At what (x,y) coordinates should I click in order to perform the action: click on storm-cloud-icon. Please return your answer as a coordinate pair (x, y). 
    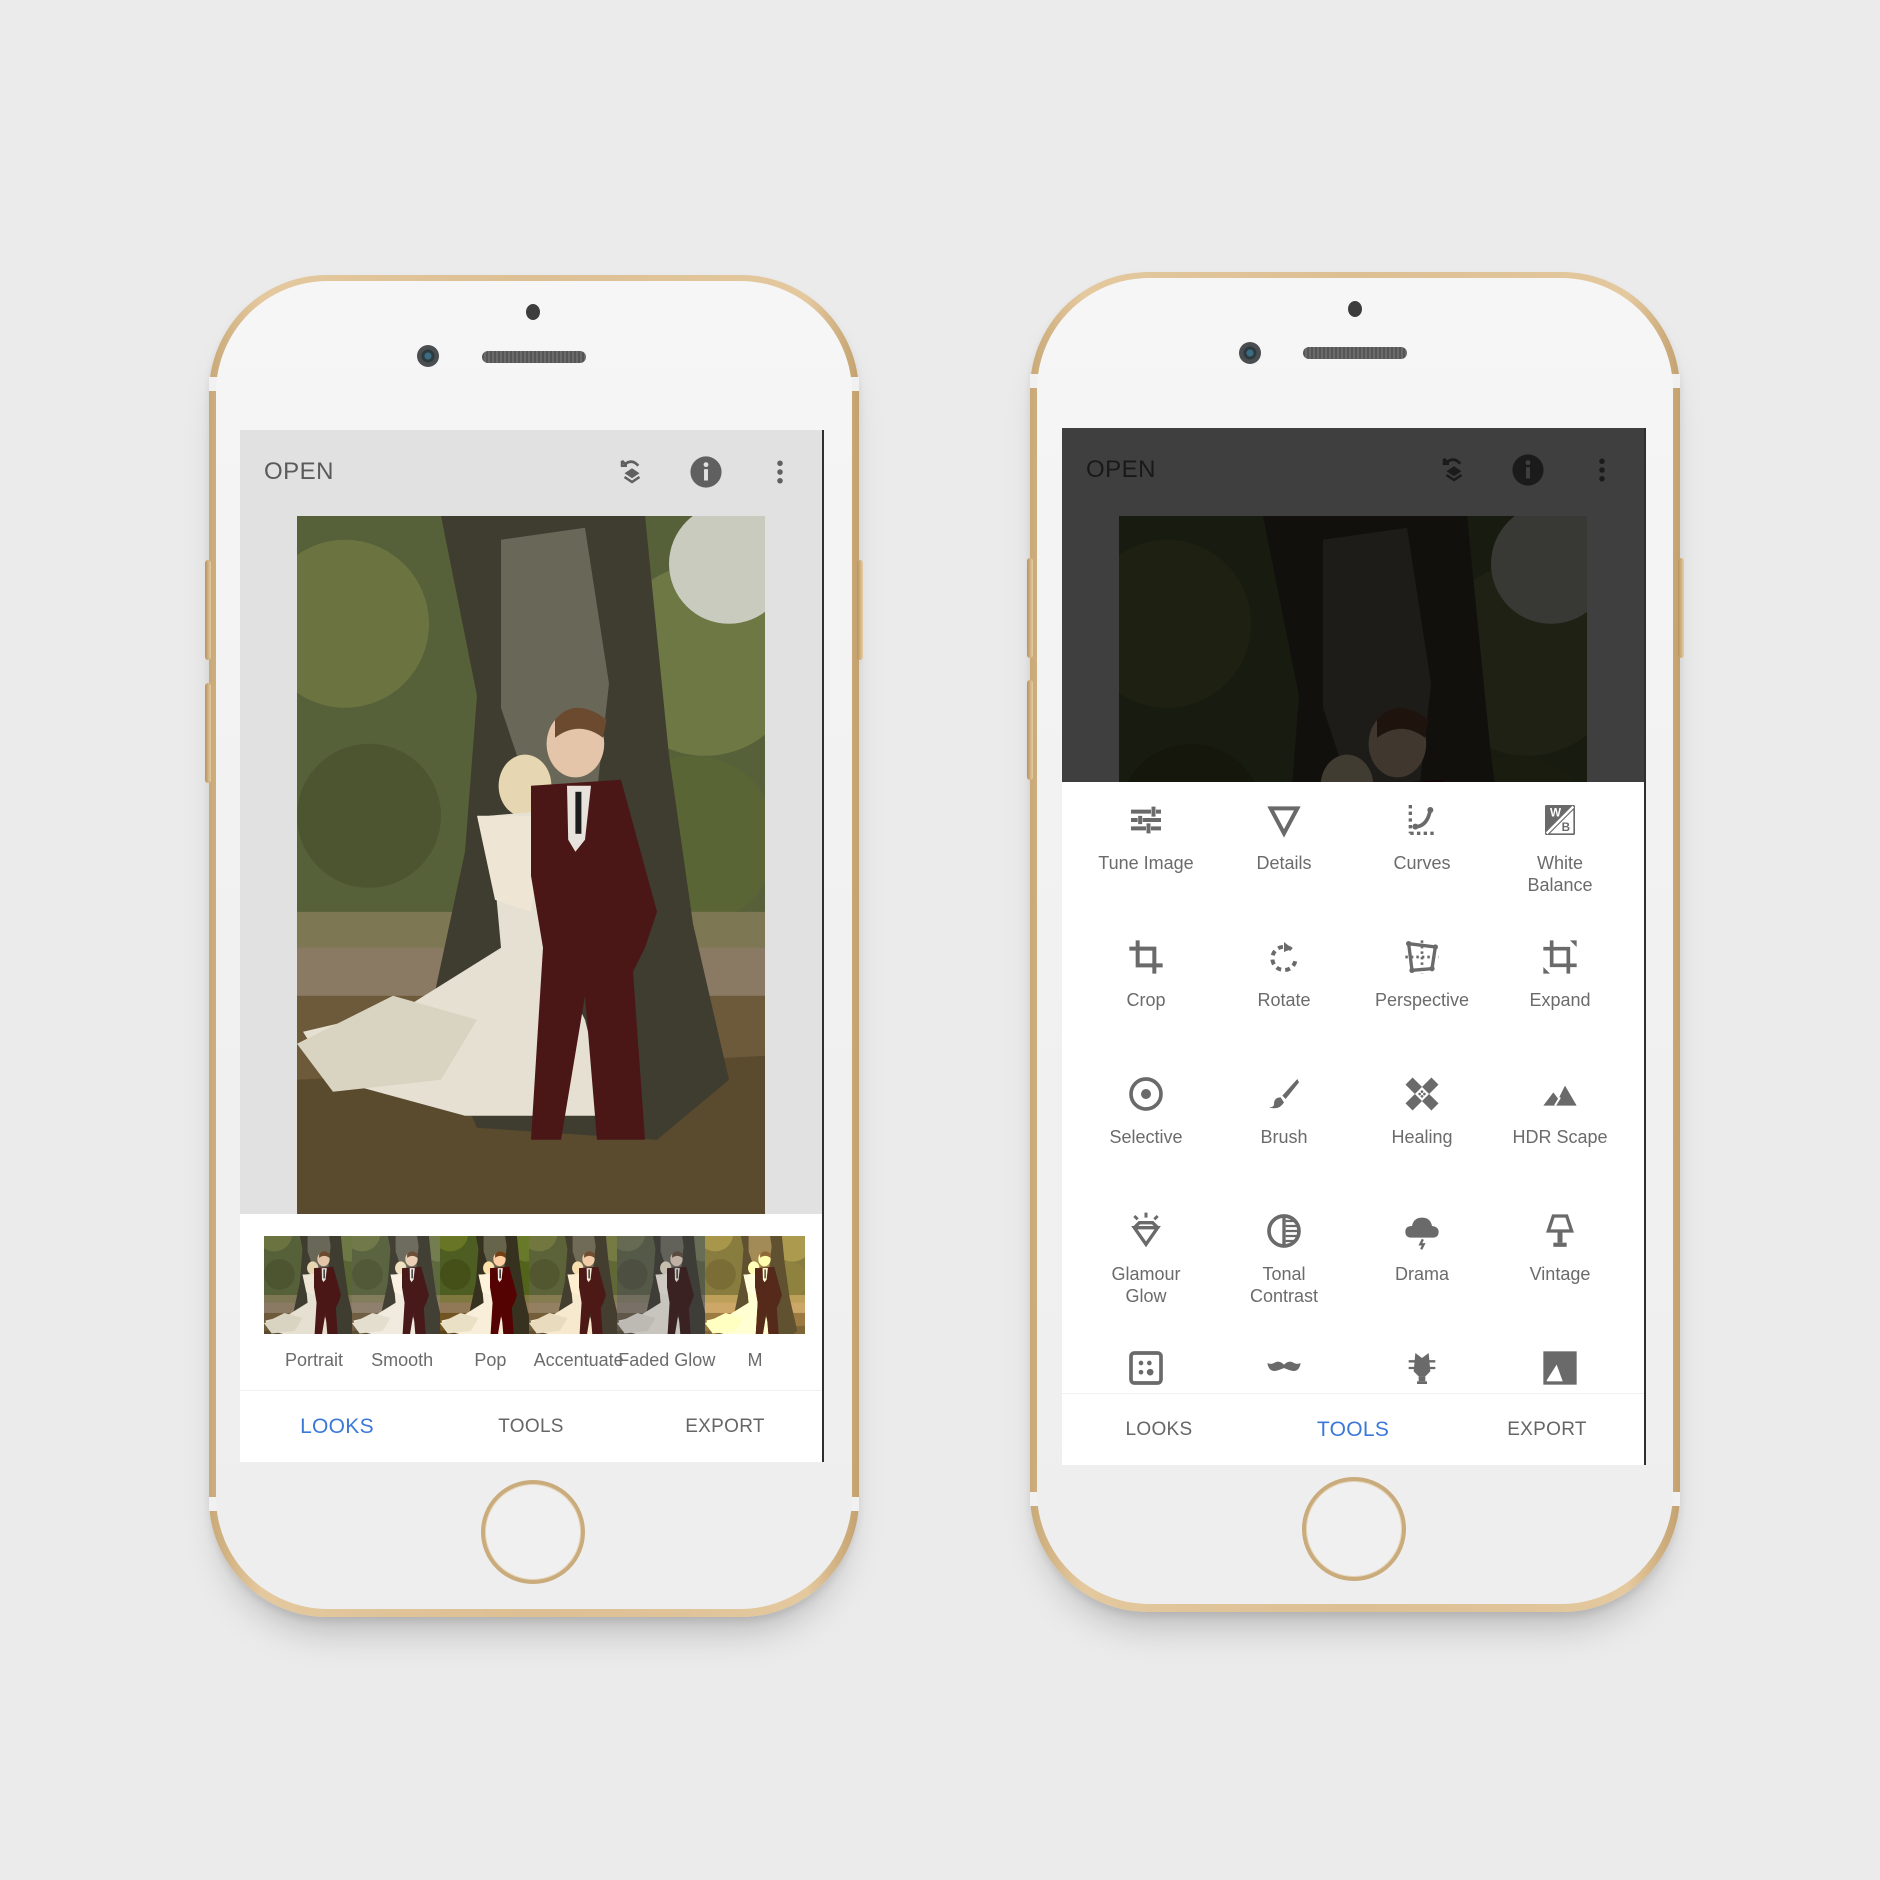
    Looking at the image, I should click on (1422, 1233).